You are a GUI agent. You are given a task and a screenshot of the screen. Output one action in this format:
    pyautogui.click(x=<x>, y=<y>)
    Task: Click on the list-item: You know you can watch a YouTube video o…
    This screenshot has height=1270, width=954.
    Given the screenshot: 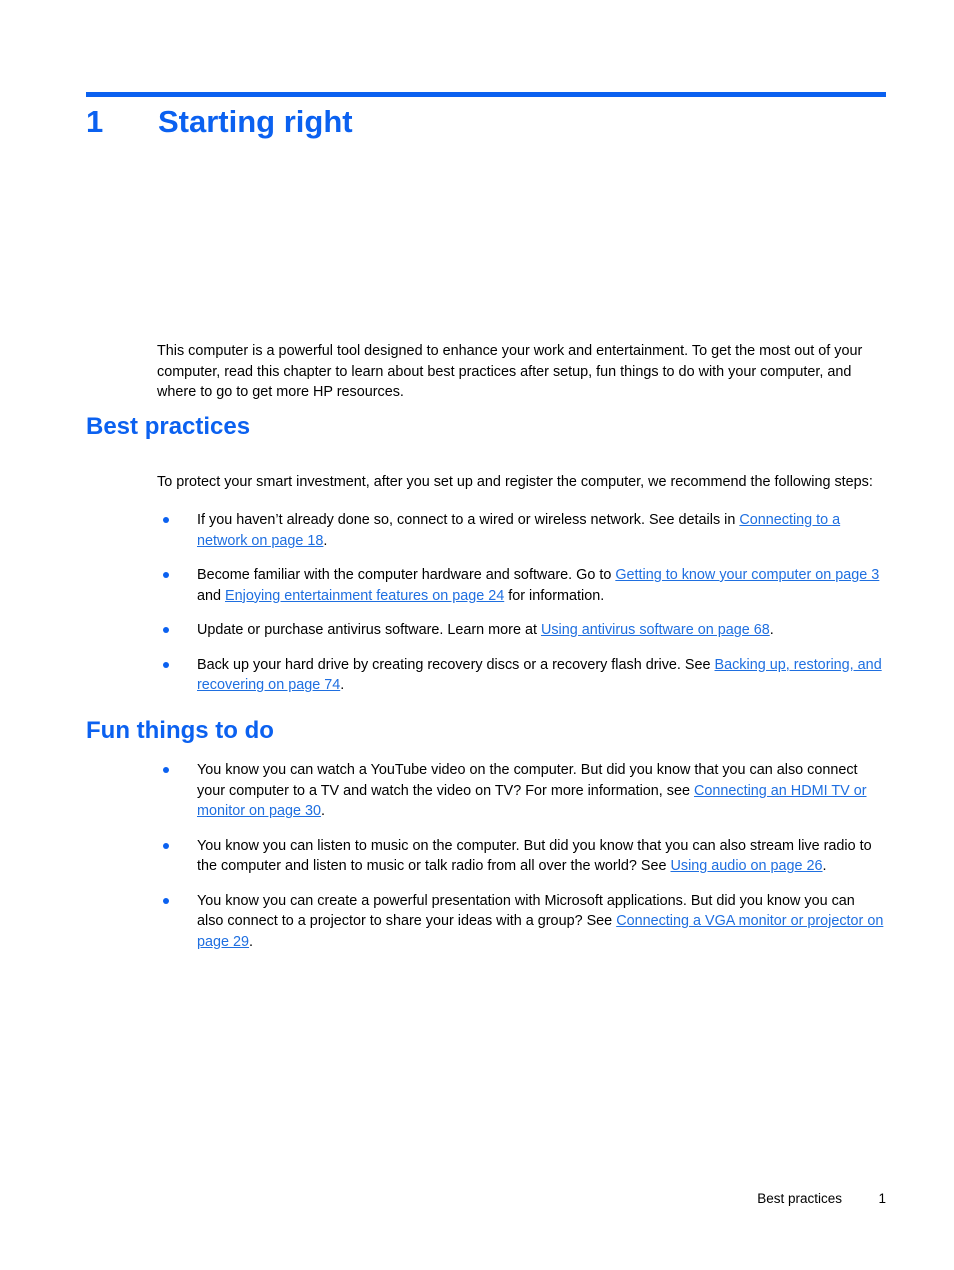 What is the action you would take?
    pyautogui.click(x=520, y=791)
    